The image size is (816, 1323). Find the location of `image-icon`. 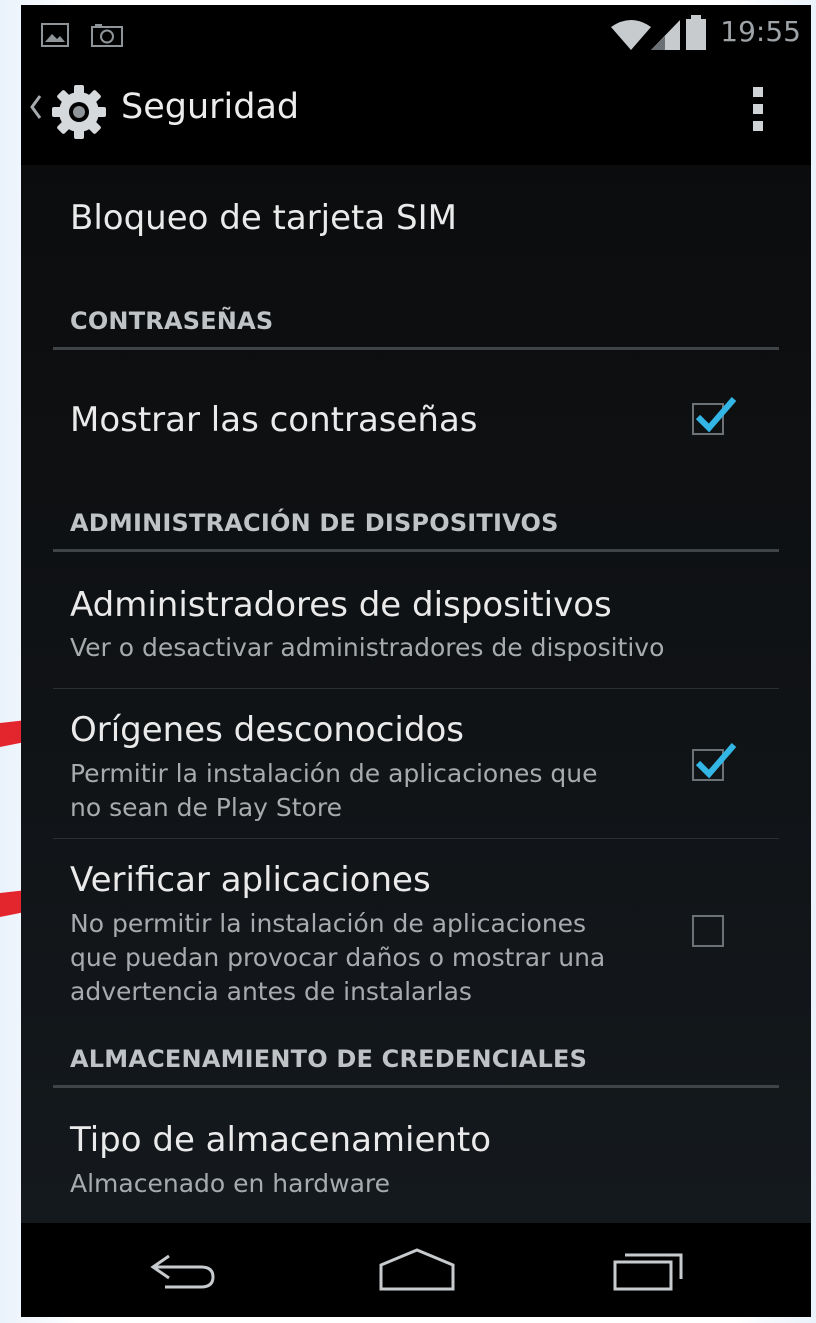

image-icon is located at coordinates (55, 35).